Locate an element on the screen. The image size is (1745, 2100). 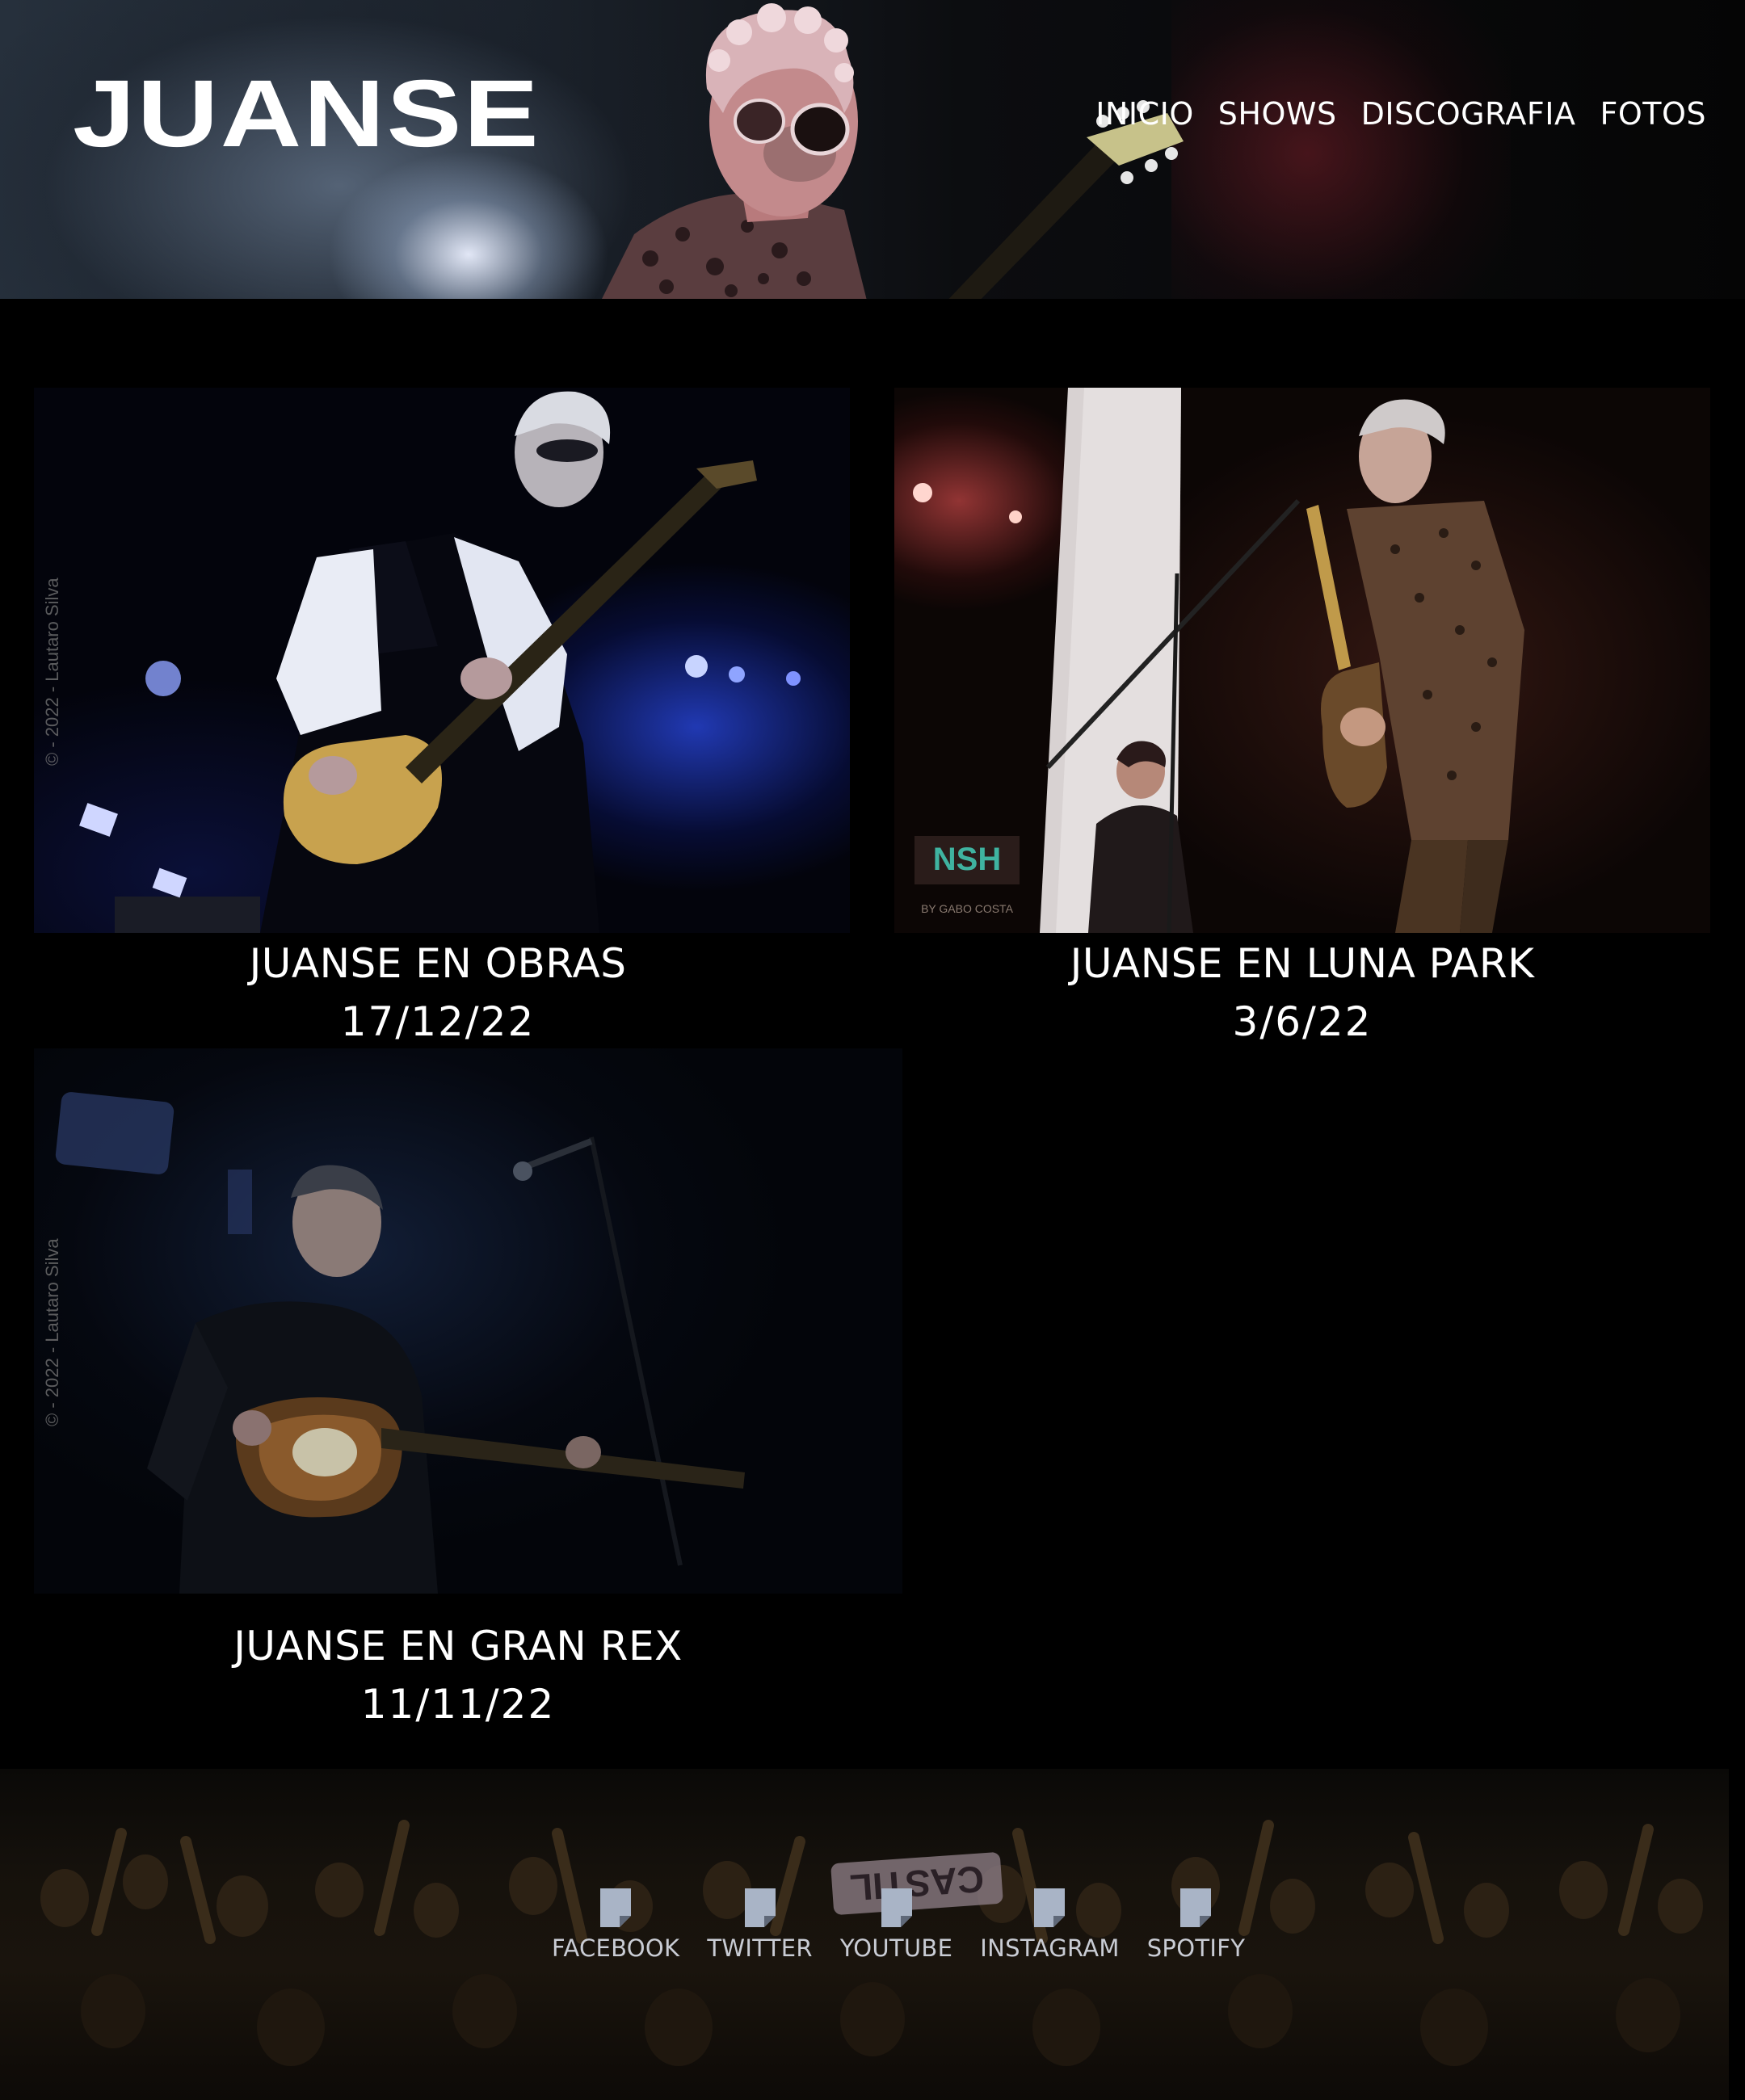
spotify-file-icon is located at coordinates (1196, 1908).